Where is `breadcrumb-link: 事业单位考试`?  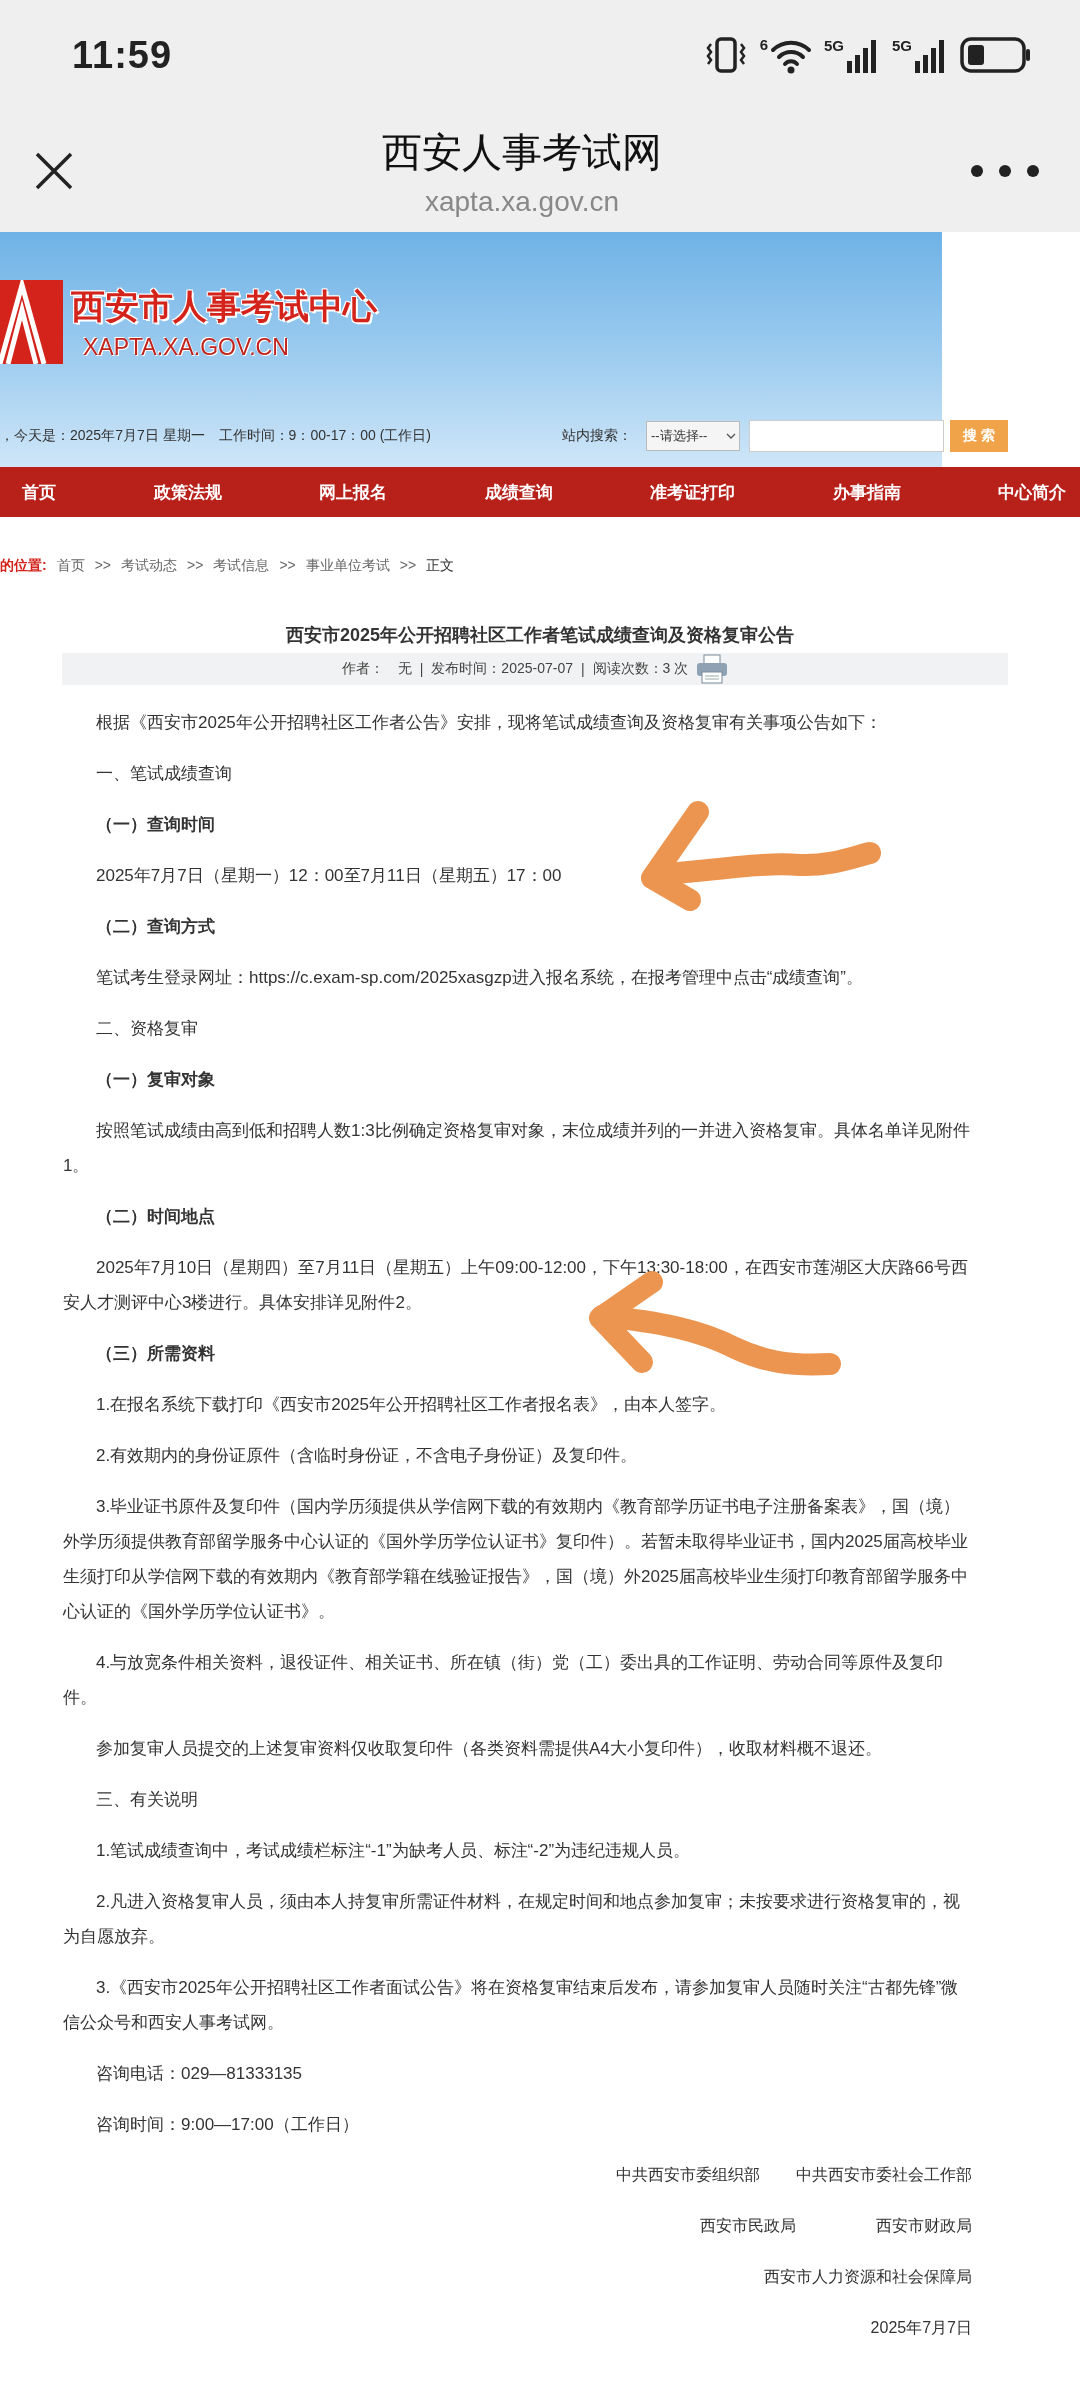
breadcrumb-link: 事业单位考试 is located at coordinates (347, 566).